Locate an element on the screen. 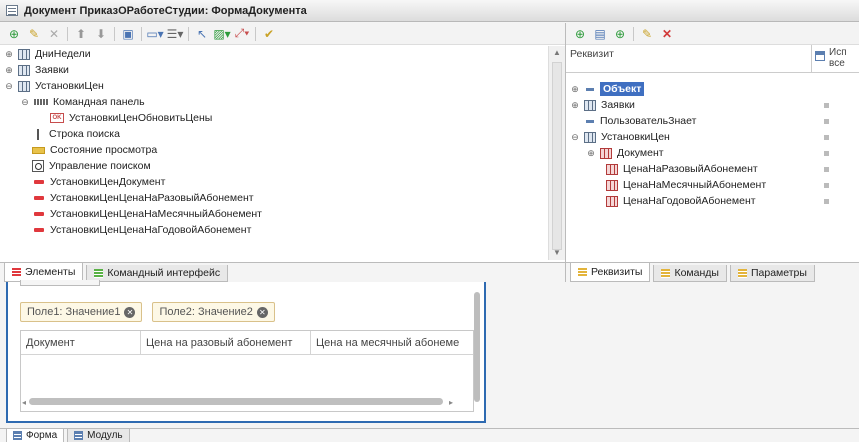 This screenshot has height=442, width=859. tree-item-update-prices: OK УстановкиЦенОбновитьЦены is located at coordinates (274, 118).